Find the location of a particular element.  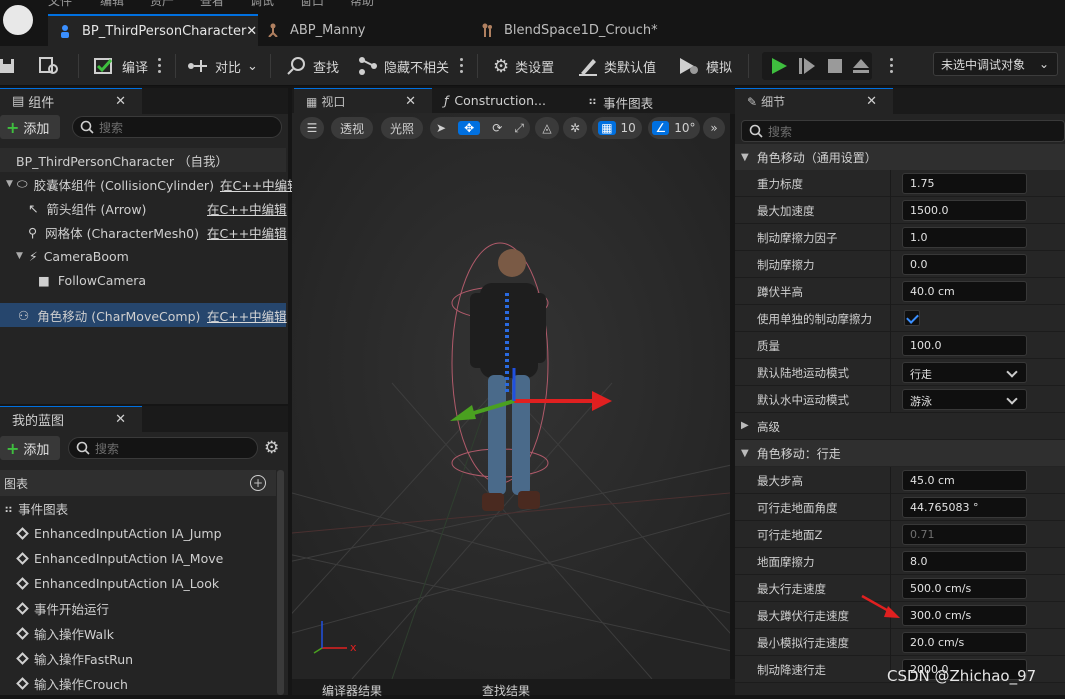

components-search-input: 搜索 is located at coordinates (177, 127).